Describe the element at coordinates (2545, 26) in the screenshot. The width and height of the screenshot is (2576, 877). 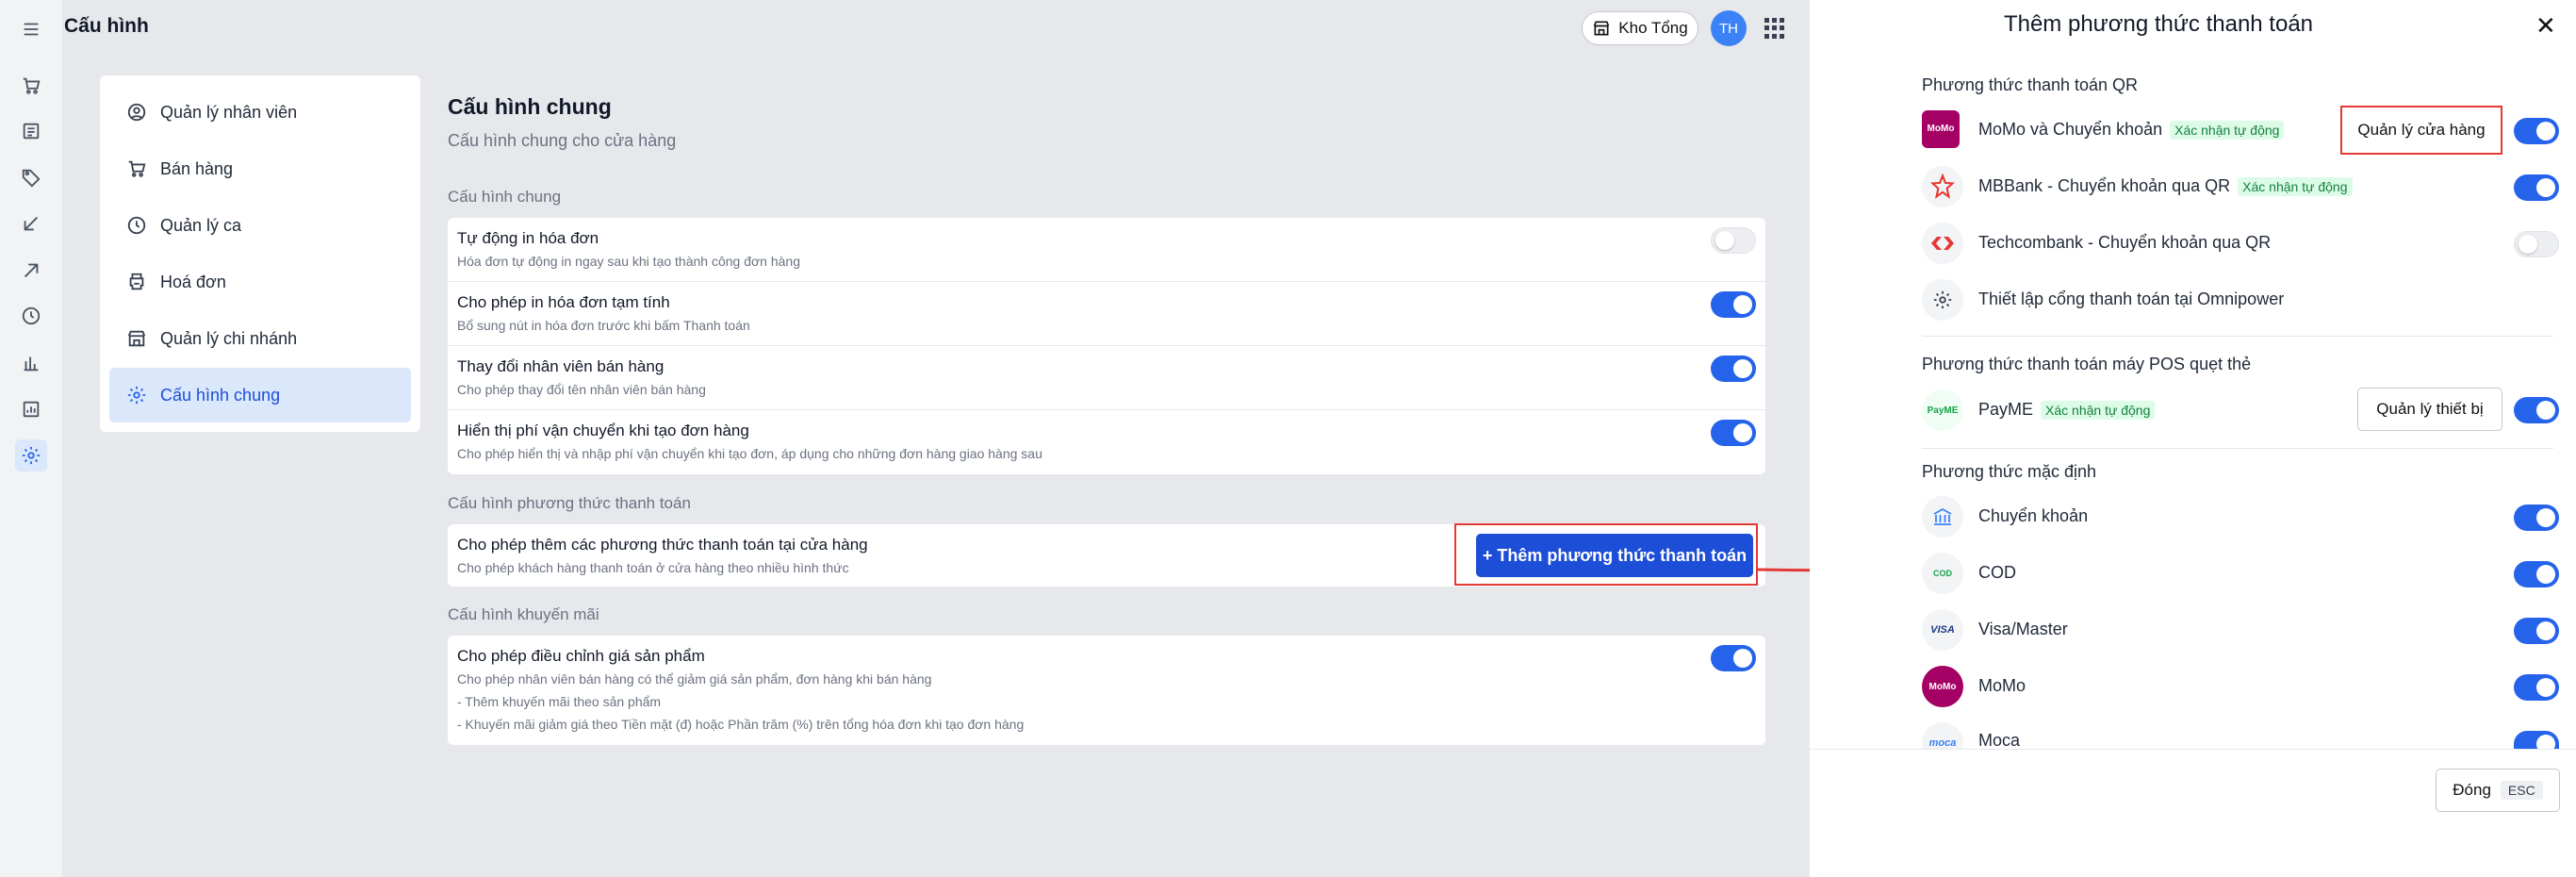
I see `close-icon: ✕` at that location.